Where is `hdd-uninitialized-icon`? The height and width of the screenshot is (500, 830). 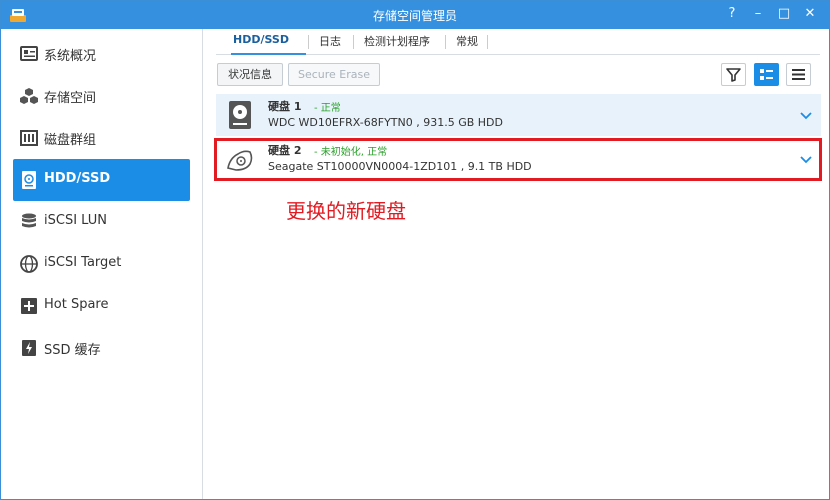
hdd-uninitialized-icon is located at coordinates (240, 160).